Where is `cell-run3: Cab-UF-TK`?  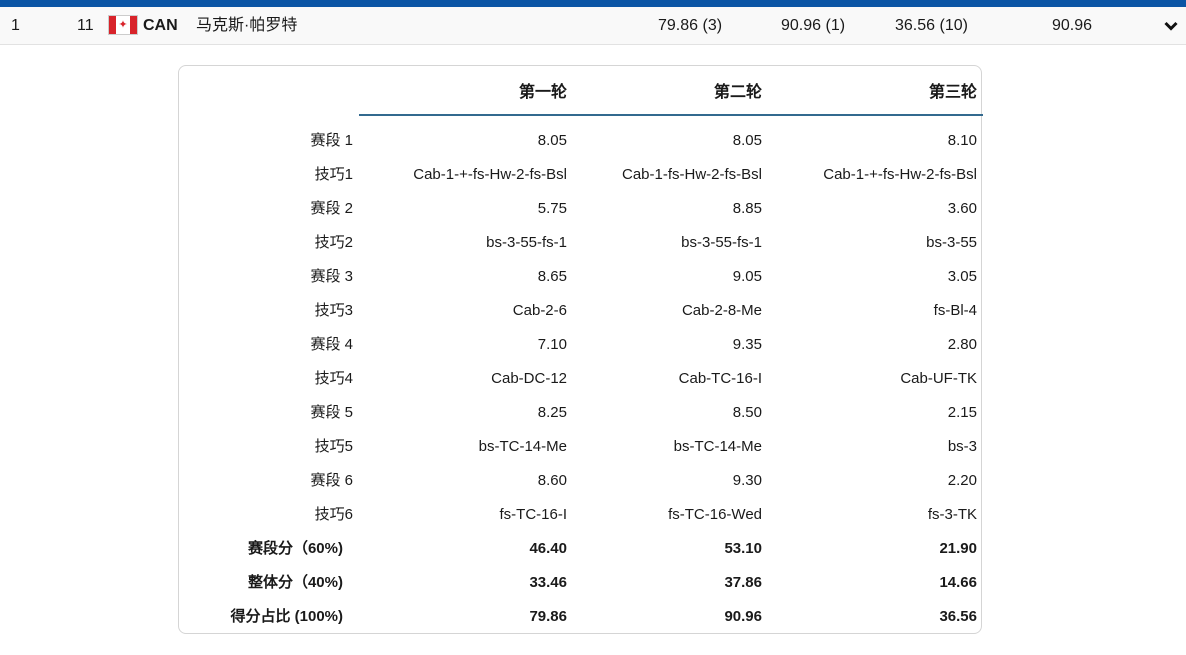 cell-run3: Cab-UF-TK is located at coordinates (938, 378).